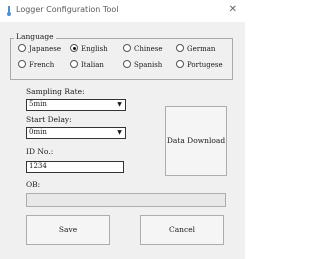  Describe the element at coordinates (126, 200) in the screenshot. I see `path-field` at that location.